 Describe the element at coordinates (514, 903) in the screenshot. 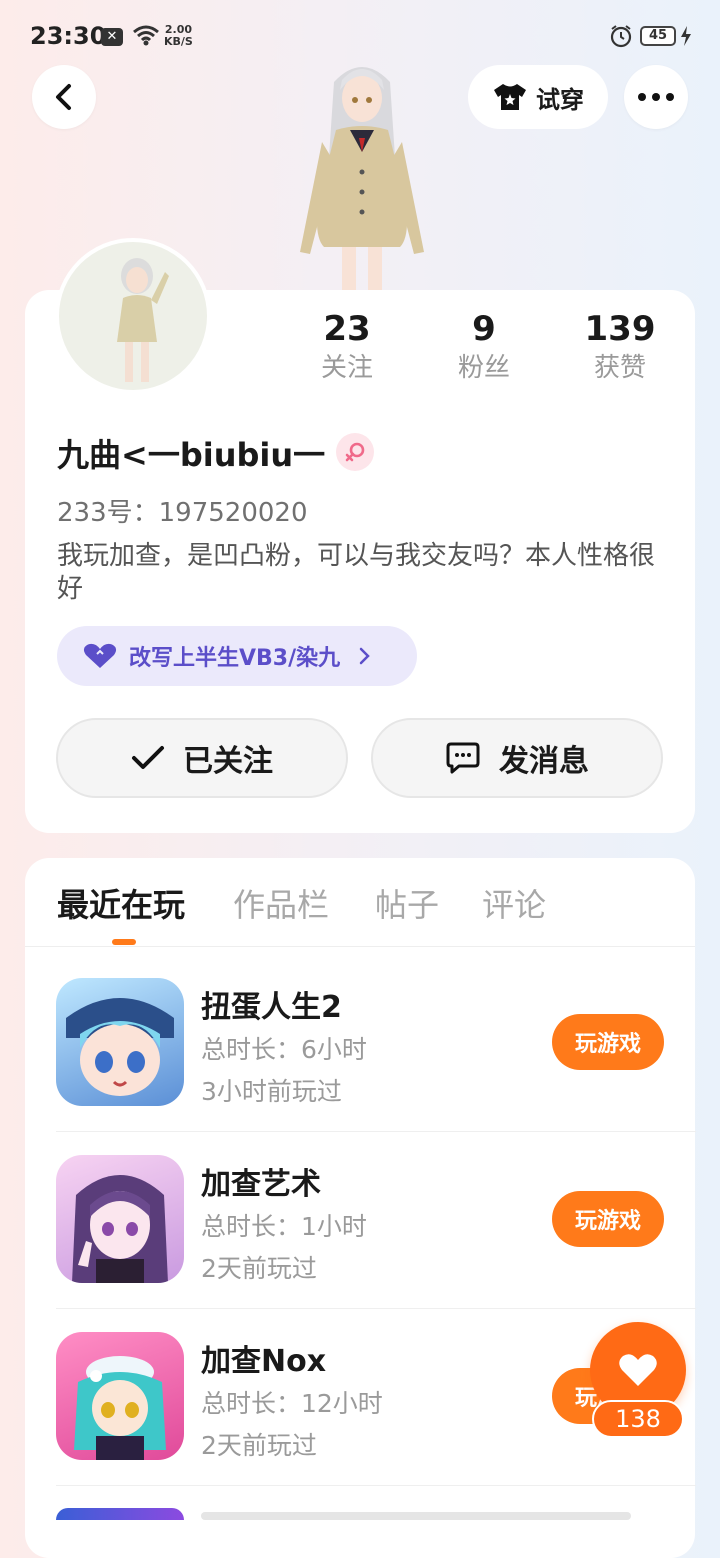

I see `tab-comments: 评论` at that location.